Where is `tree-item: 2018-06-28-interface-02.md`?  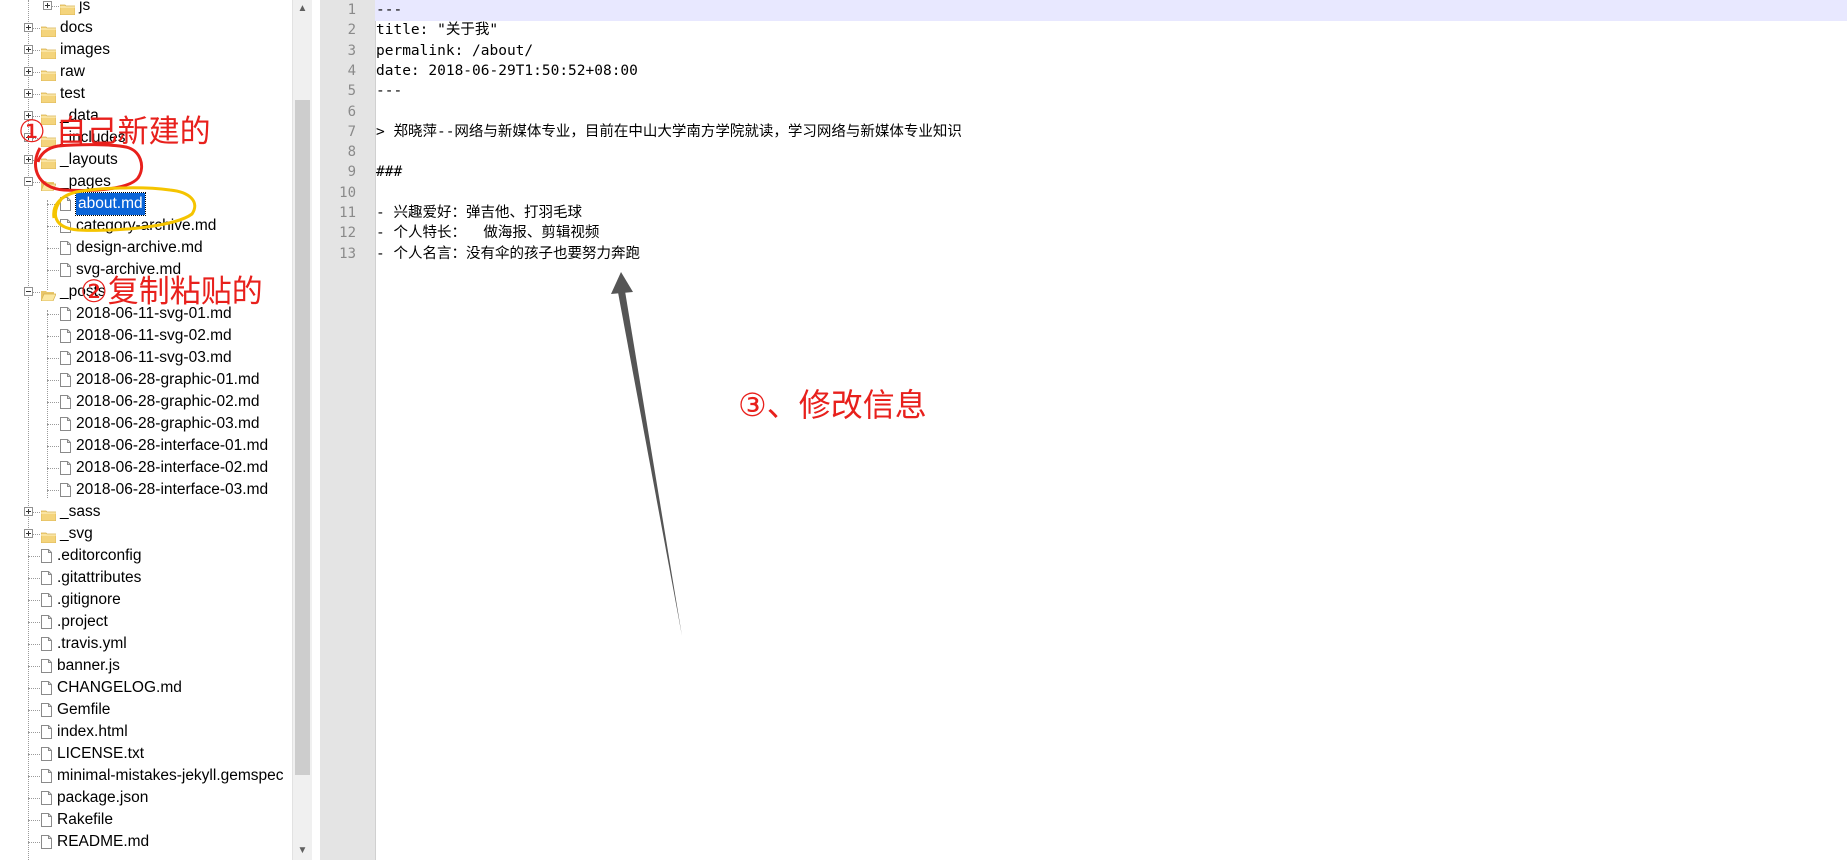 tree-item: 2018-06-28-interface-02.md is located at coordinates (146, 468).